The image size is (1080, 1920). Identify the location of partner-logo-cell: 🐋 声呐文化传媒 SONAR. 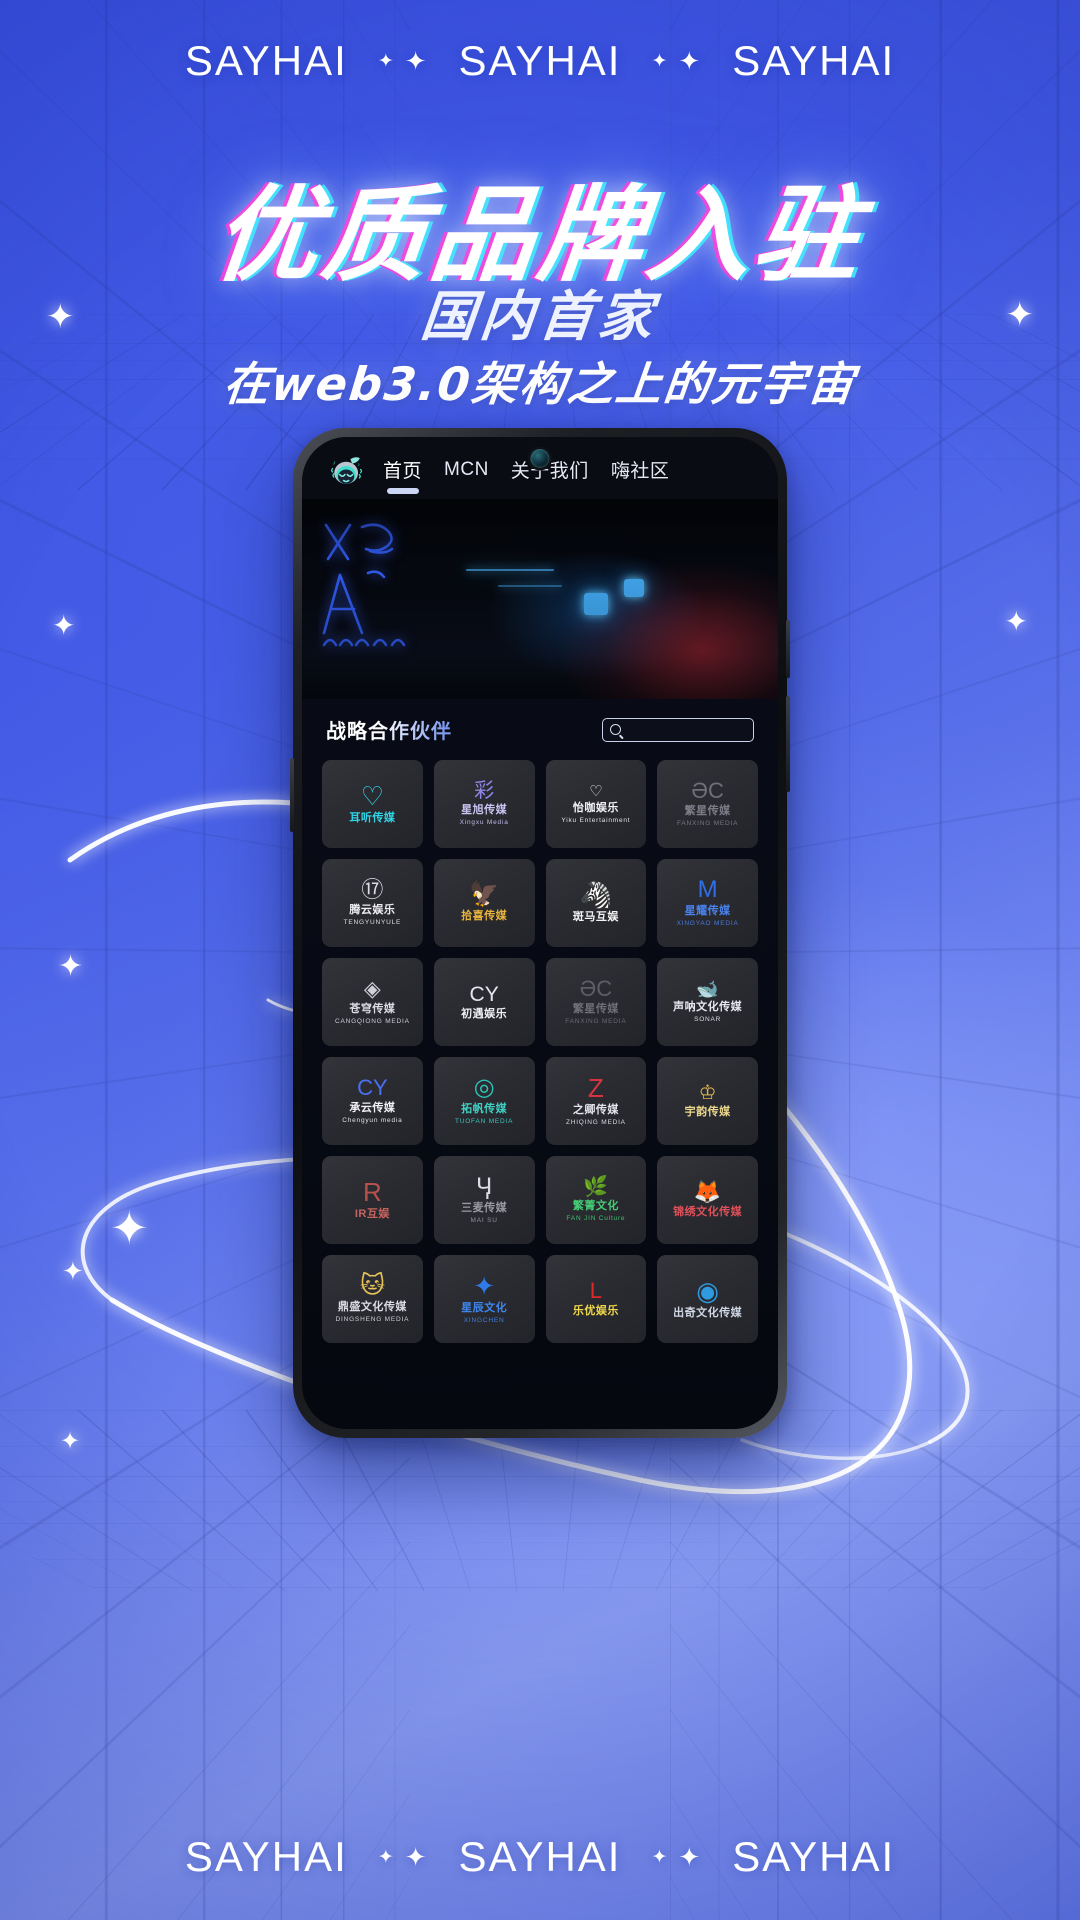
(707, 1002).